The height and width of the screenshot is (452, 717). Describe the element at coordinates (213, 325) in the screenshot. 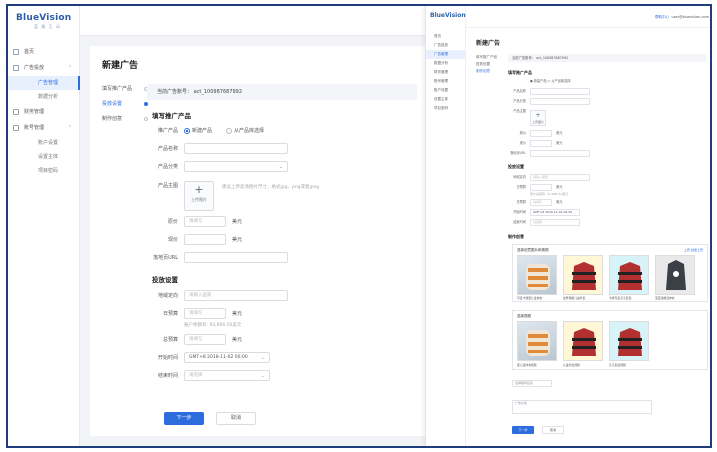

I see `budget-hint: 账户余额有: 93,866.50美元` at that location.